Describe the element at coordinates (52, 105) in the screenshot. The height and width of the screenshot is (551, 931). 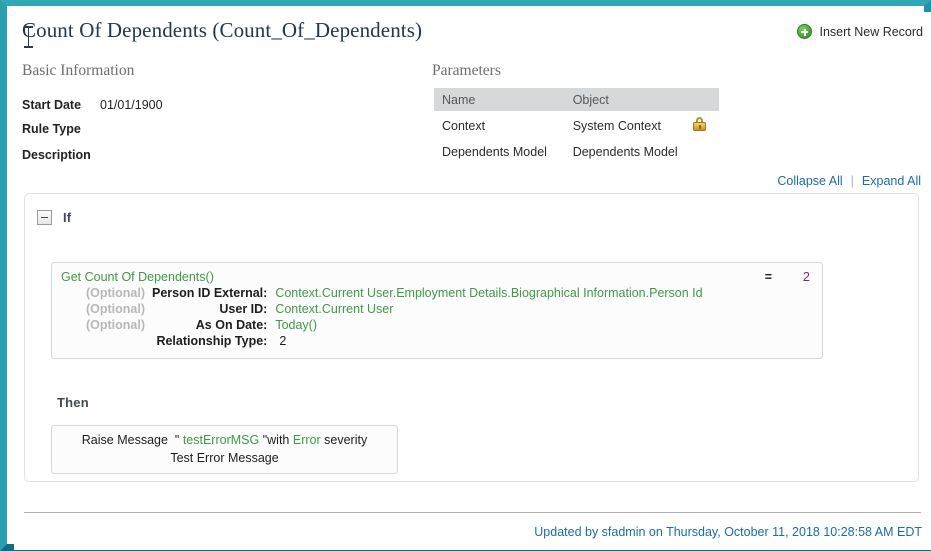
I see `field-label-start-date: Start Date` at that location.